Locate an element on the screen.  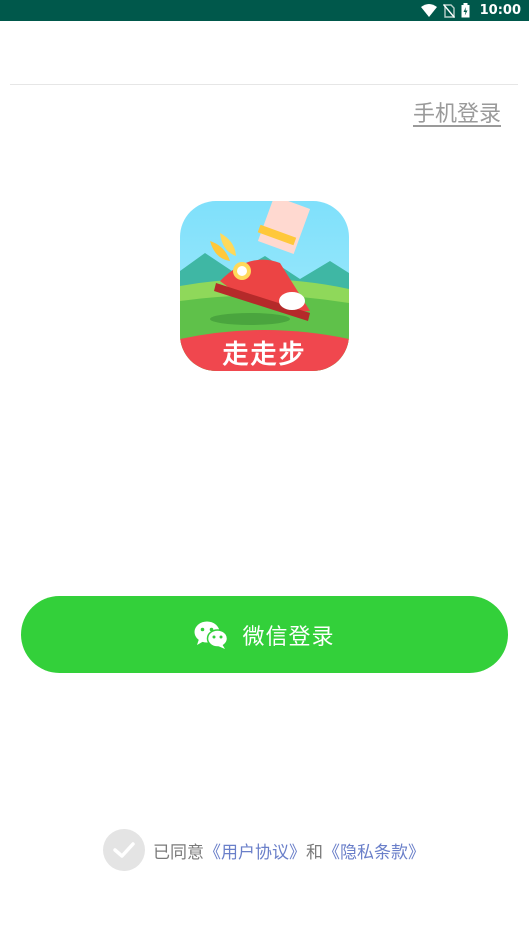
agreement-conjunction: 和 is located at coordinates (314, 852).